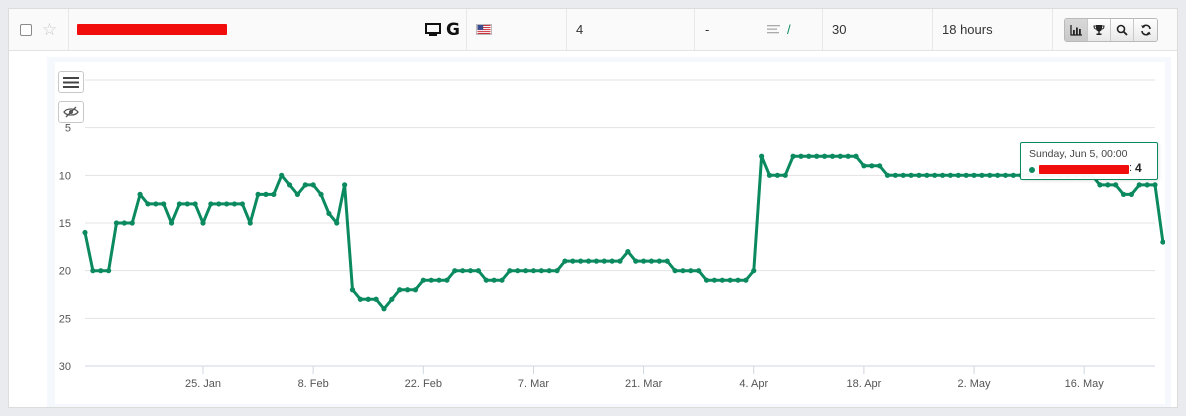 The width and height of the screenshot is (1186, 416). What do you see at coordinates (49, 29) in the screenshot?
I see `star-icon: ☆` at bounding box center [49, 29].